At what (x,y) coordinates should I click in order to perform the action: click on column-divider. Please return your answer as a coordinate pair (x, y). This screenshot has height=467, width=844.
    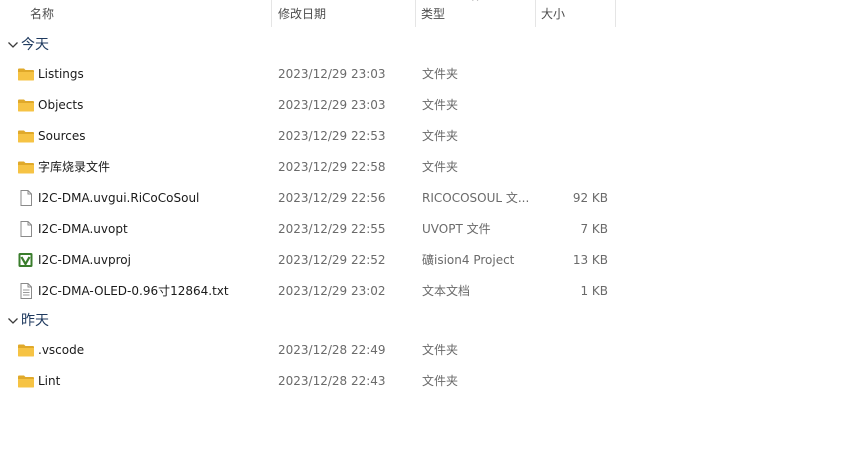
    Looking at the image, I should click on (615, 13).